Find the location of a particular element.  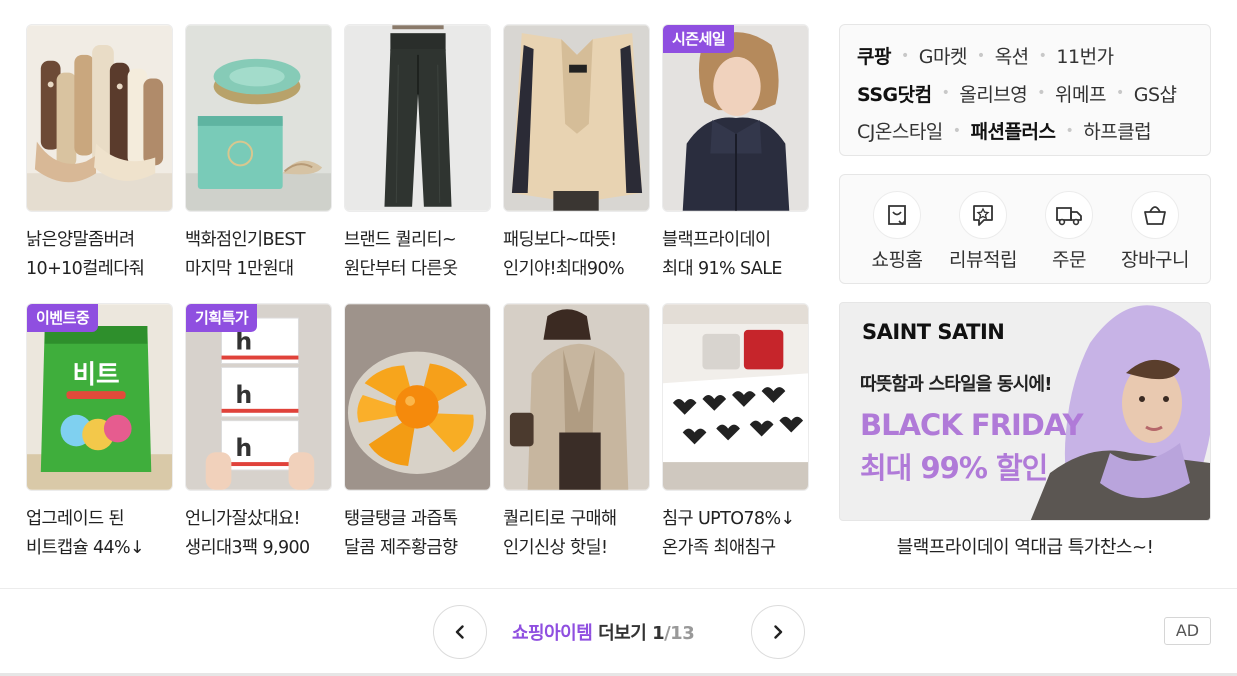

product-item: 침구 UPTO78%↓ 온가족 최애침구 is located at coordinates (735, 433).